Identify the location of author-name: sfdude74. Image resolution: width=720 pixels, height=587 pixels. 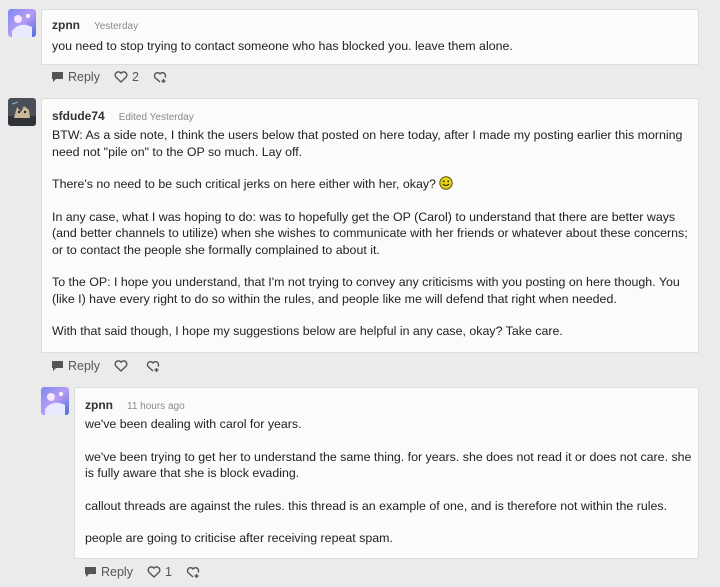
(78, 116).